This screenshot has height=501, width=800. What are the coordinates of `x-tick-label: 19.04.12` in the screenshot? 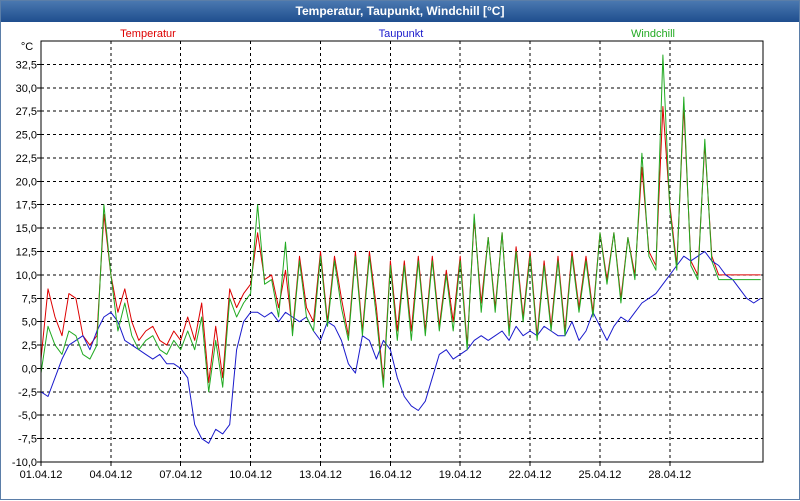 It's located at (460, 475).